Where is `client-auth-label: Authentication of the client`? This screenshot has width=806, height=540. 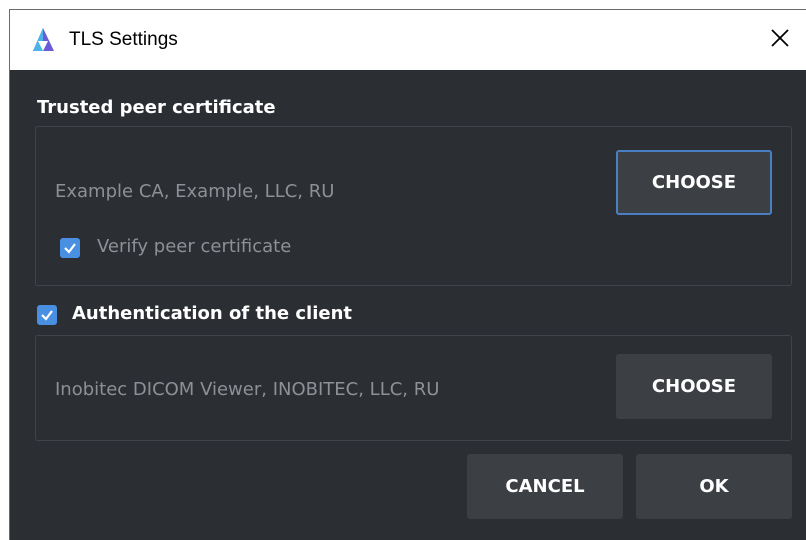 client-auth-label: Authentication of the client is located at coordinates (212, 313).